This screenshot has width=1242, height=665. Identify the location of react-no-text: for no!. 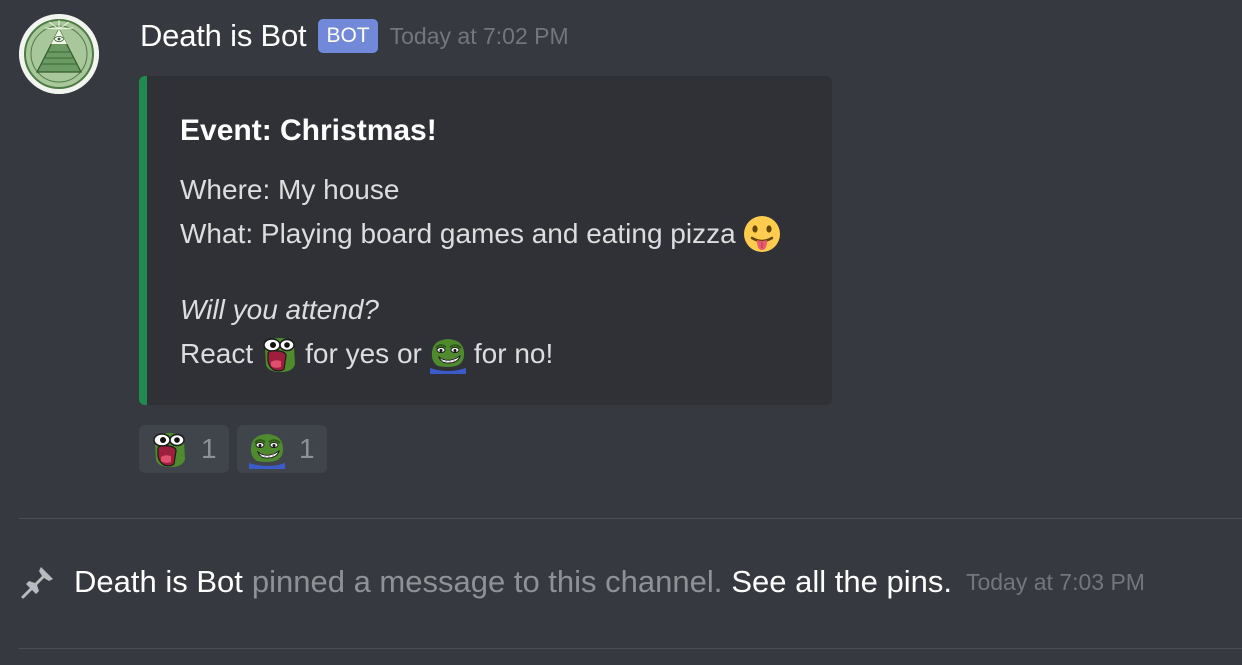
(513, 353).